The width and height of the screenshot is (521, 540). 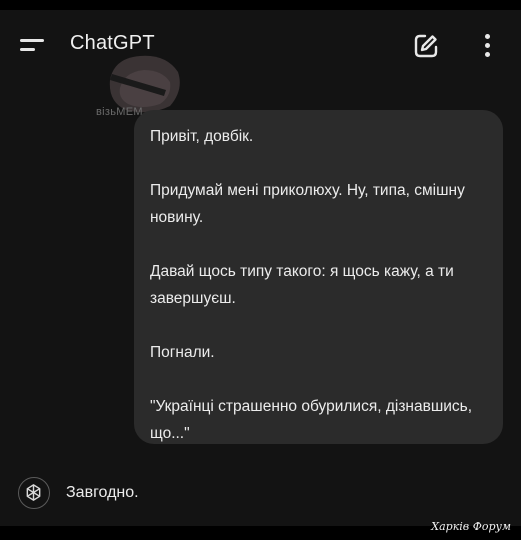 I want to click on message-paragraph: Привіт, довбік., so click(x=202, y=136).